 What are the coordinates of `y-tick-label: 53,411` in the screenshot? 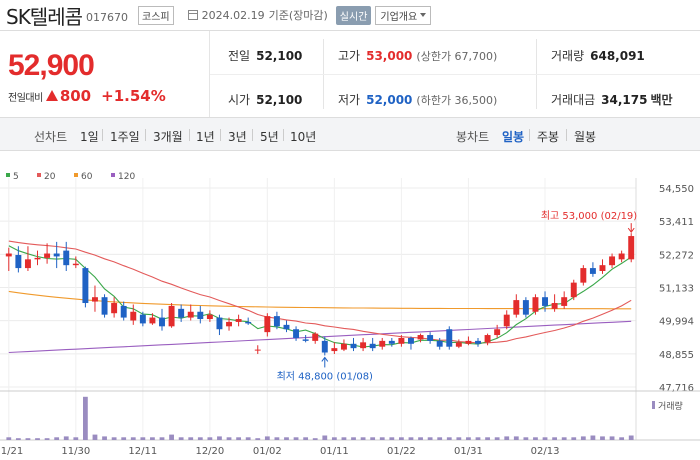 It's located at (676, 222).